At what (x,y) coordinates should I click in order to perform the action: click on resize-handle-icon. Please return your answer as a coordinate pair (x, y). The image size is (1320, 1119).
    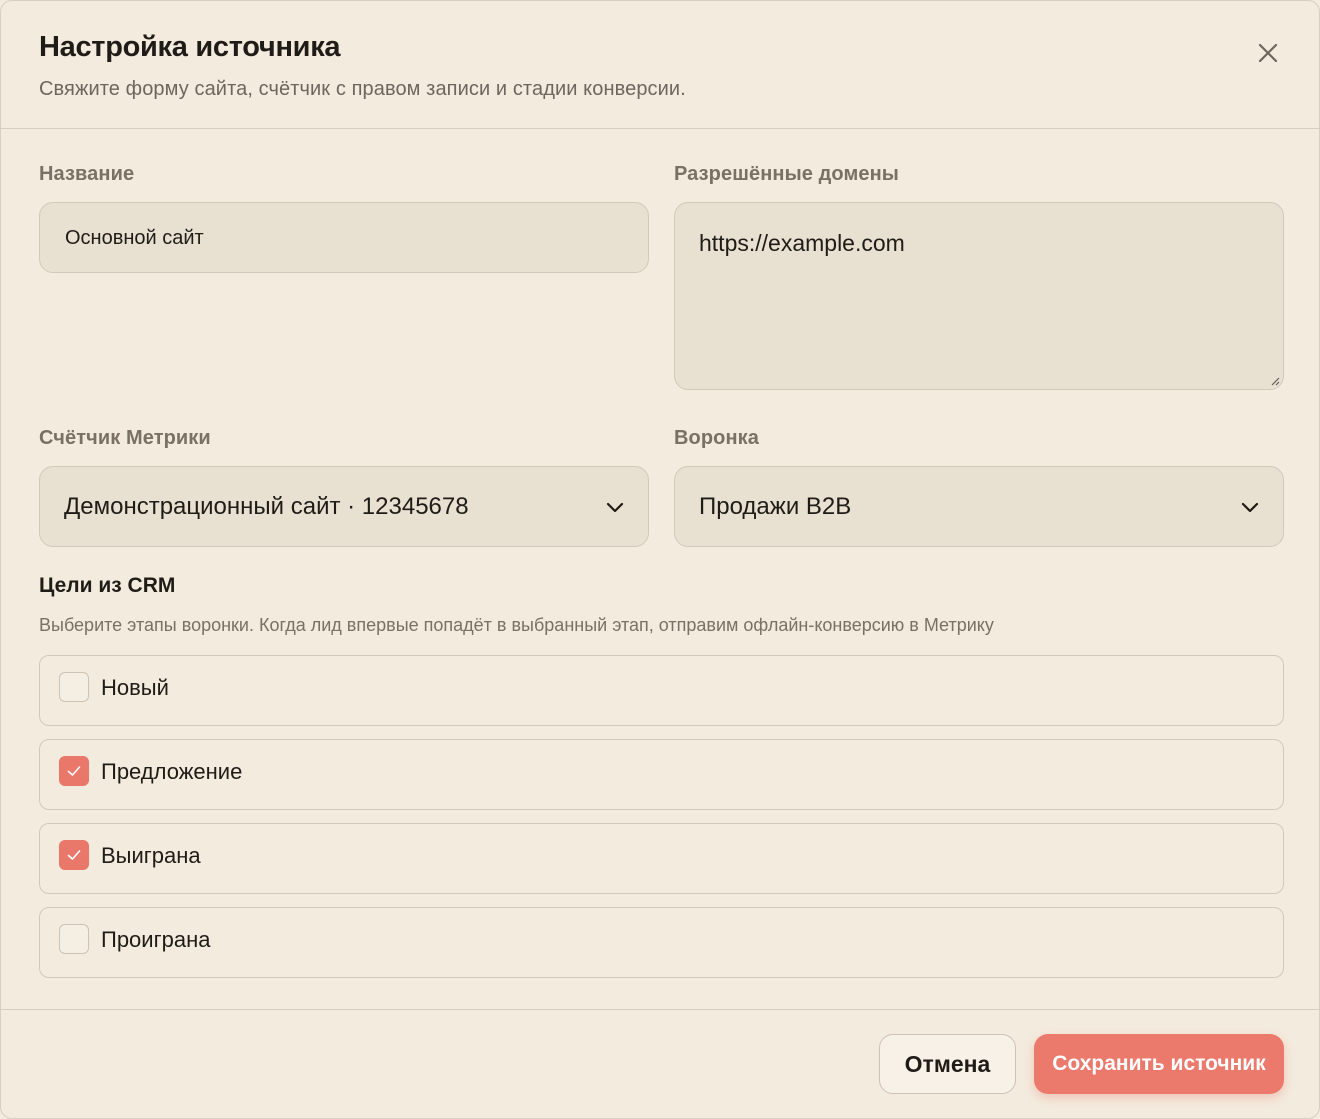
    Looking at the image, I should click on (1274, 380).